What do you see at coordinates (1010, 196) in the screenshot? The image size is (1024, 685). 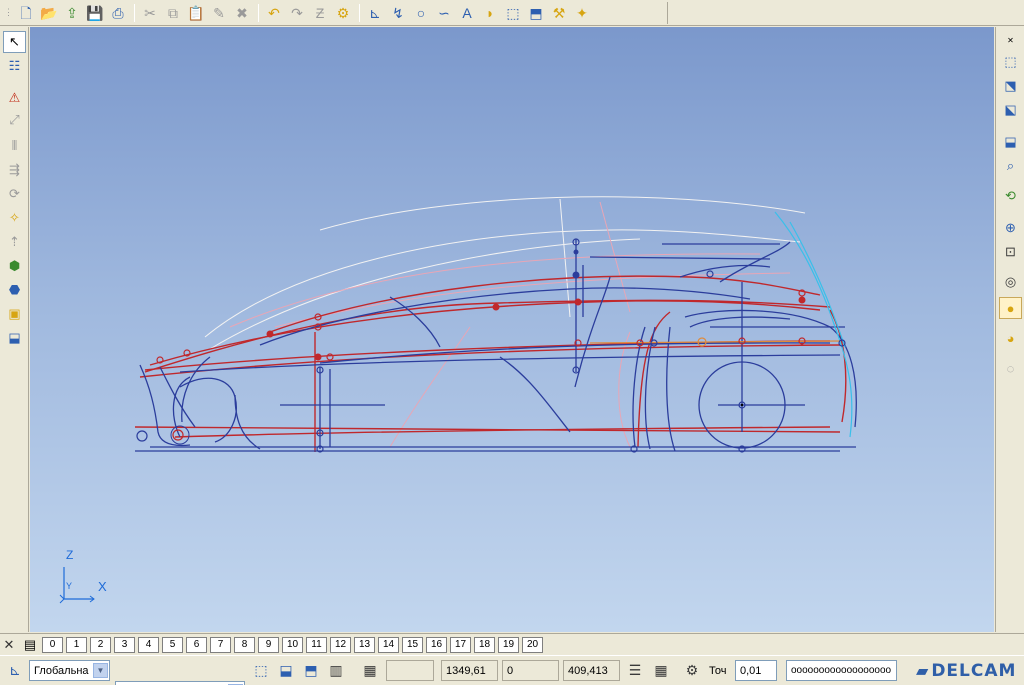 I see `spin-view-icon: ⟲` at bounding box center [1010, 196].